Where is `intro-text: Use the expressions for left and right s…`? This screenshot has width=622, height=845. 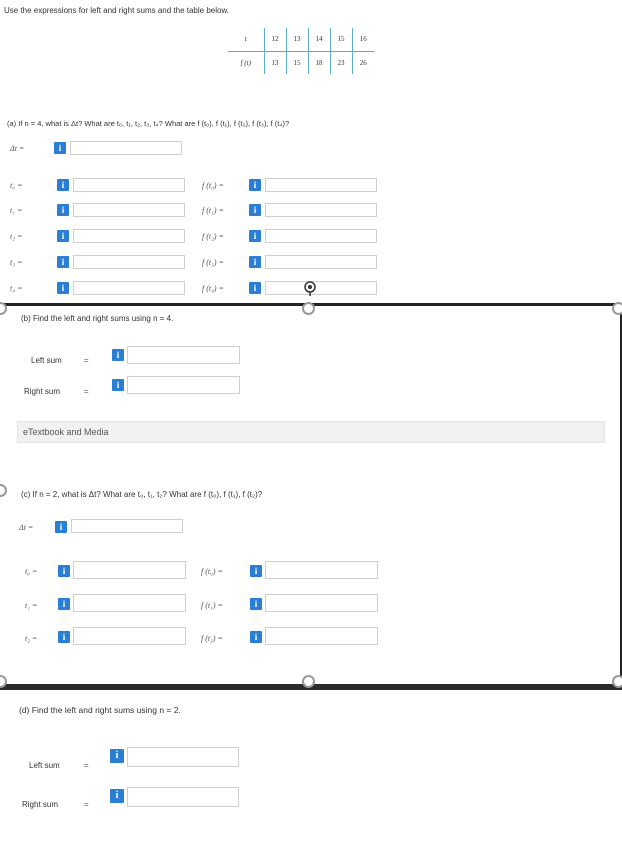 intro-text: Use the expressions for left and right s… is located at coordinates (117, 10).